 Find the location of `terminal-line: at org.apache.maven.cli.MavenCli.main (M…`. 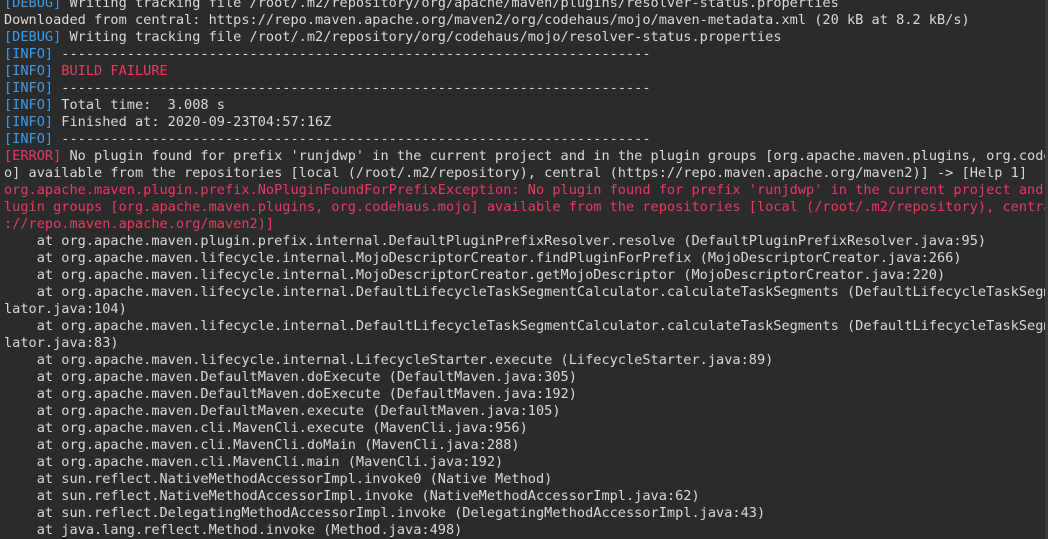

terminal-line: at org.apache.maven.cli.MavenCli.main (M… is located at coordinates (526, 462).